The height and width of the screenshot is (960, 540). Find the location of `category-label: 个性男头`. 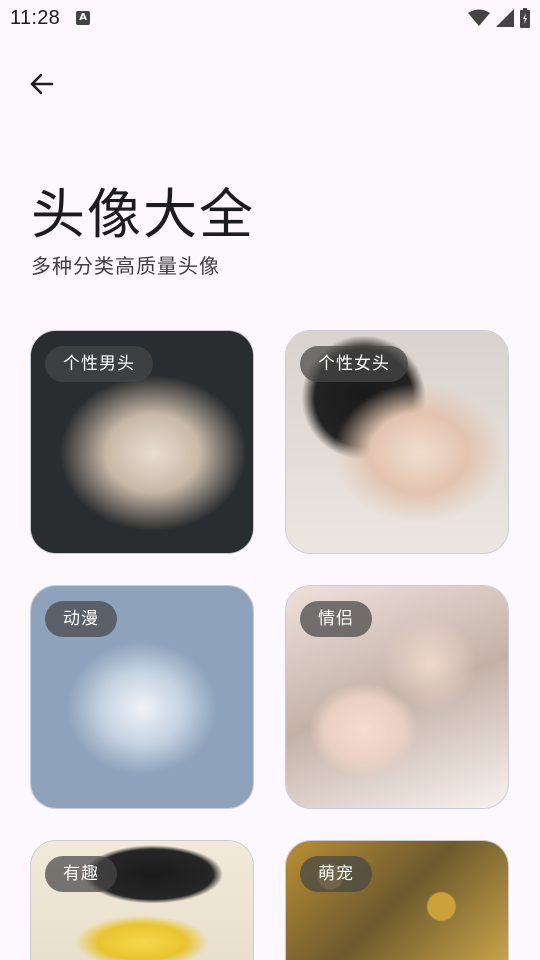

category-label: 个性男头 is located at coordinates (99, 364).